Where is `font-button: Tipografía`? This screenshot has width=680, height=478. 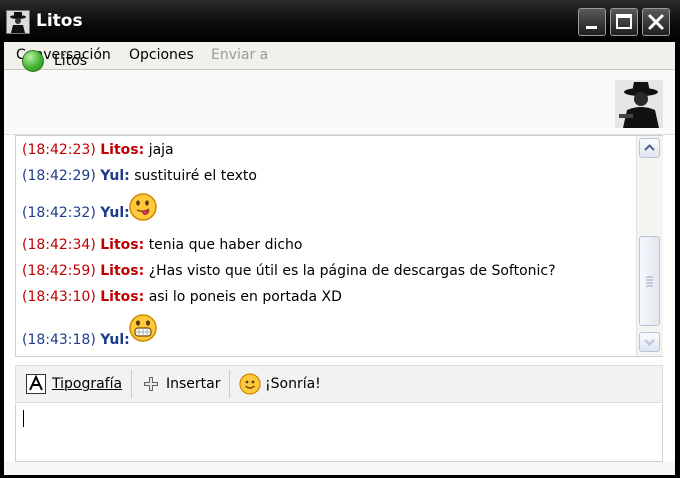 font-button: Tipografía is located at coordinates (74, 384).